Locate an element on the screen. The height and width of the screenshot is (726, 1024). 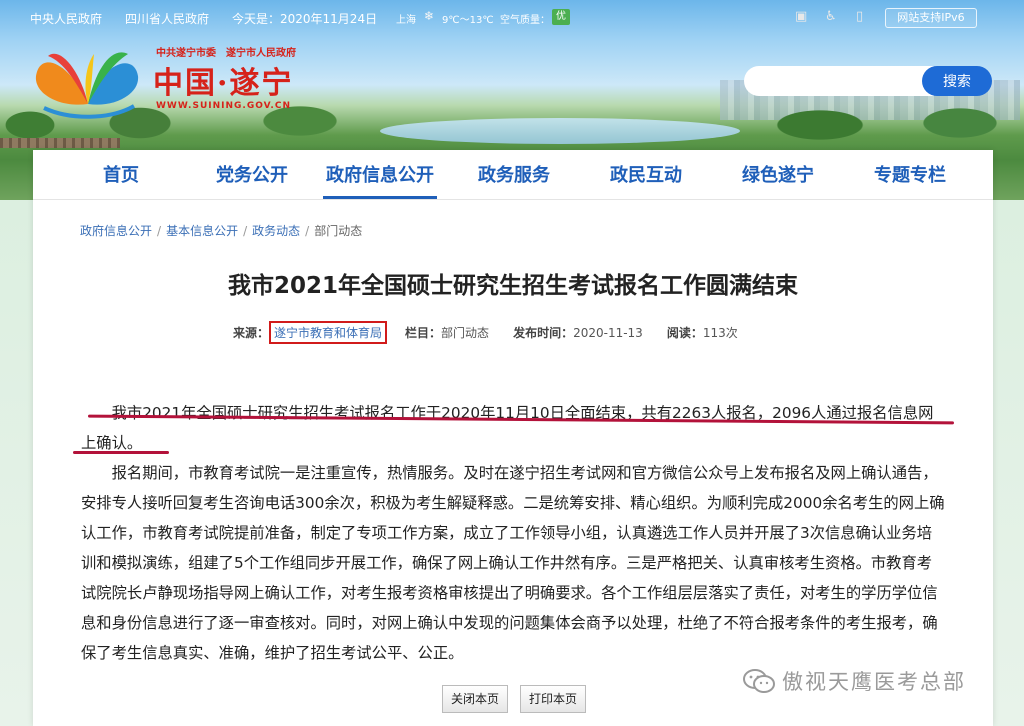
snow-cloud-icon: ❄ is located at coordinates (429, 16).